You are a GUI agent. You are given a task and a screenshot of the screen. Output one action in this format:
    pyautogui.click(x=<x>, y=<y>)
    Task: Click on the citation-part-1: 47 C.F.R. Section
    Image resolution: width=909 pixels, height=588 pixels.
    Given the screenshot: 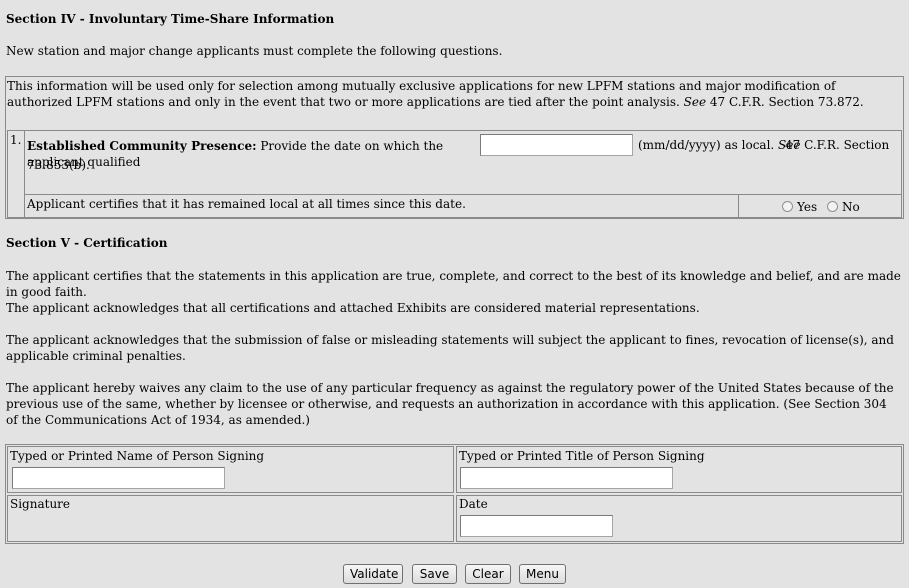 What is the action you would take?
    pyautogui.click(x=837, y=145)
    